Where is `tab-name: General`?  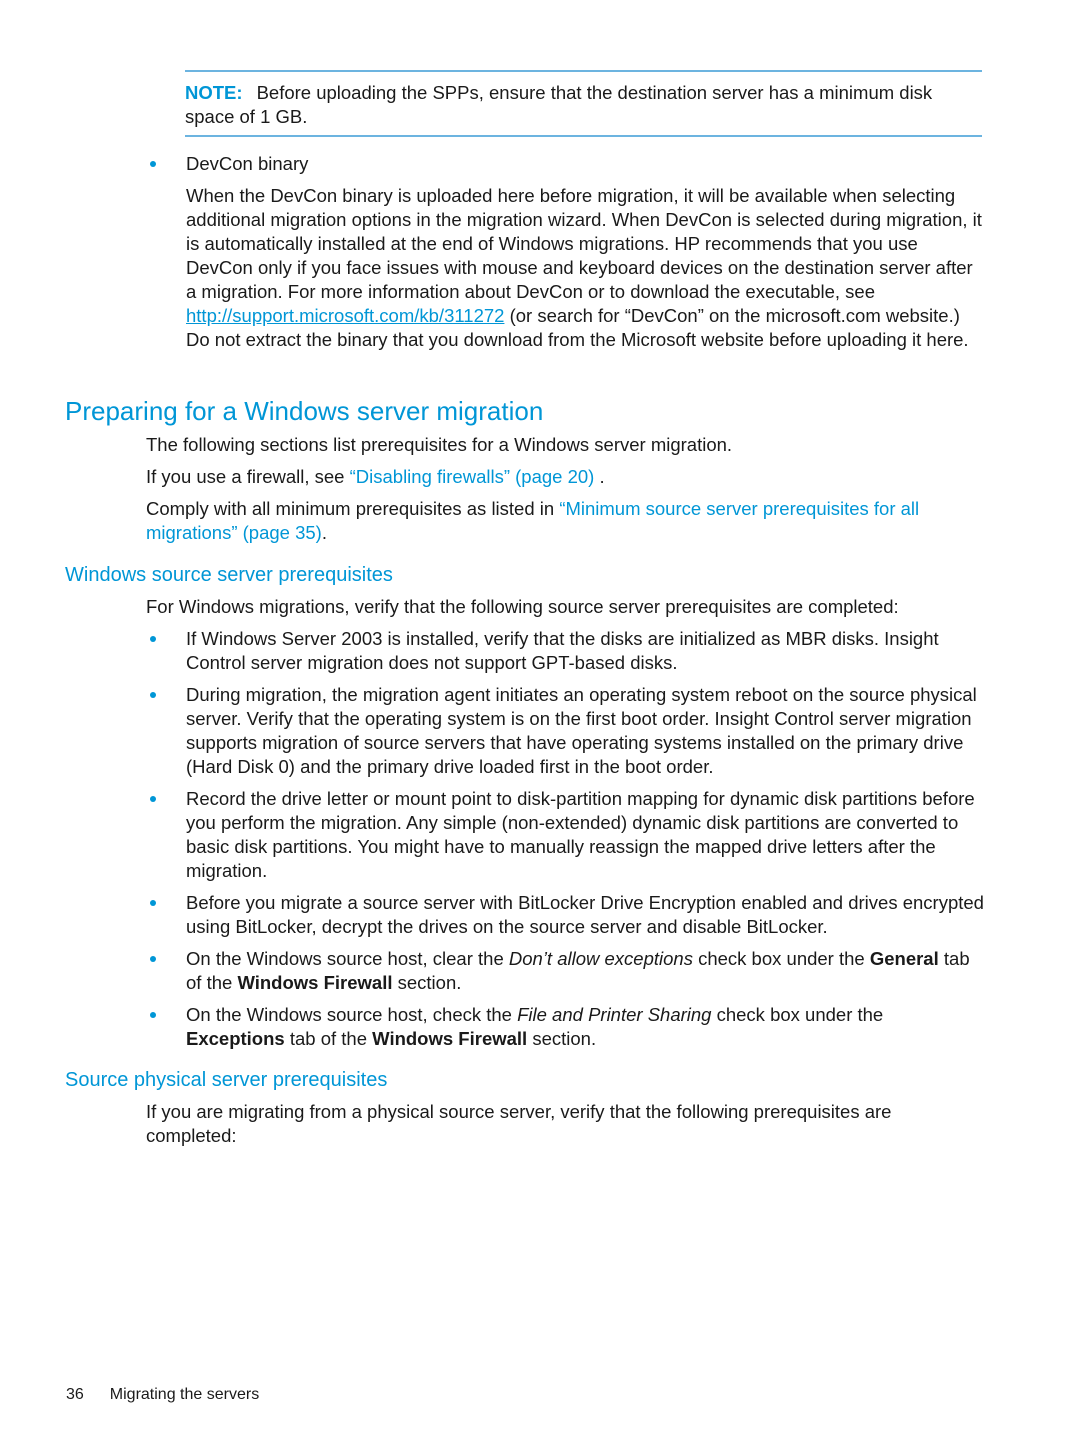
tab-name: General is located at coordinates (904, 958).